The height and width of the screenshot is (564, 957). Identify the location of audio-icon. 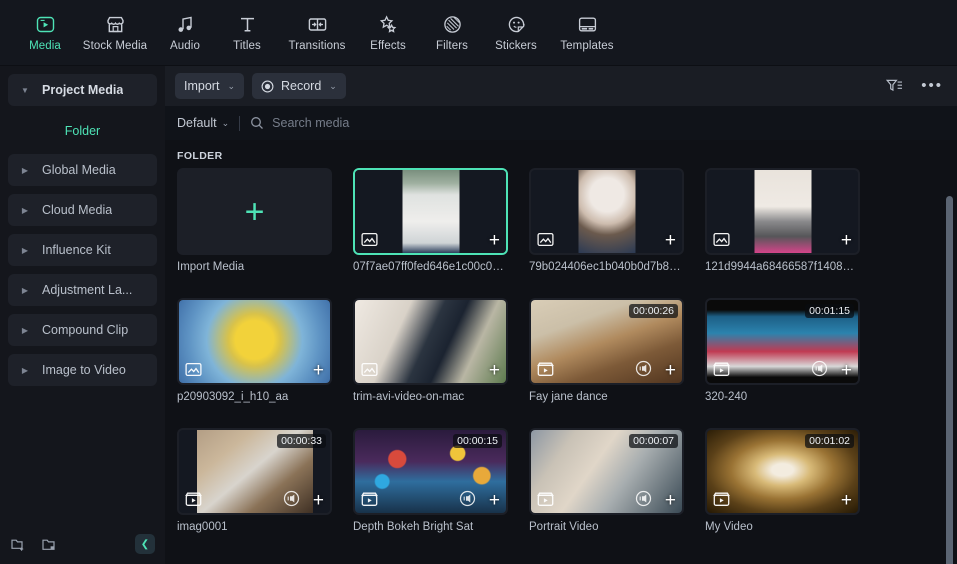
(185, 24).